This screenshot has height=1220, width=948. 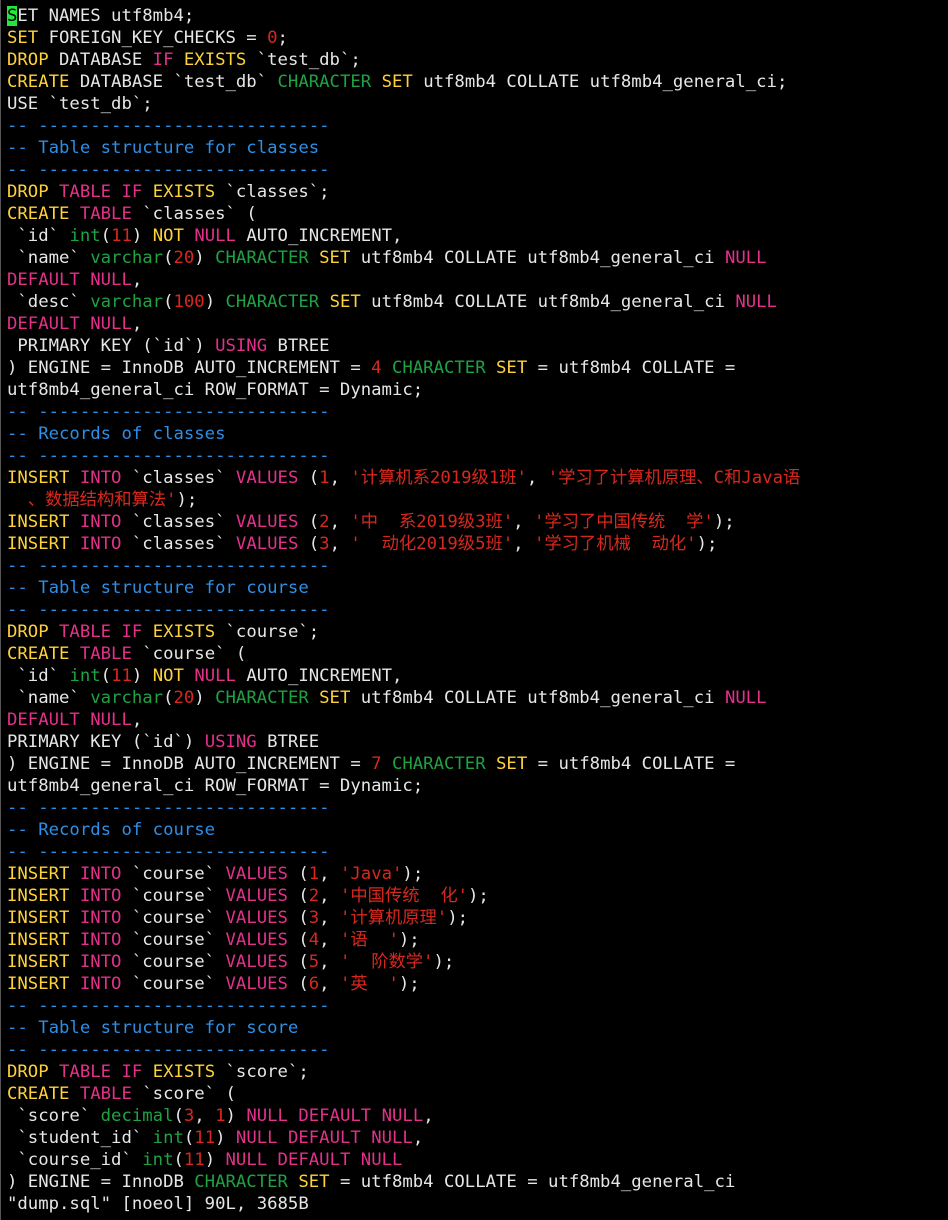 I want to click on code-line: DEFAULT NULL,, so click(x=477, y=324).